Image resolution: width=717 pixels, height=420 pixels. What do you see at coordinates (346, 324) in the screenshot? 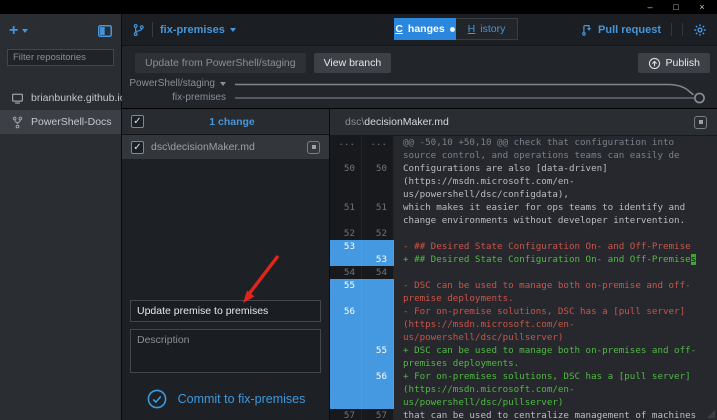
I see `old-line-number: 56` at bounding box center [346, 324].